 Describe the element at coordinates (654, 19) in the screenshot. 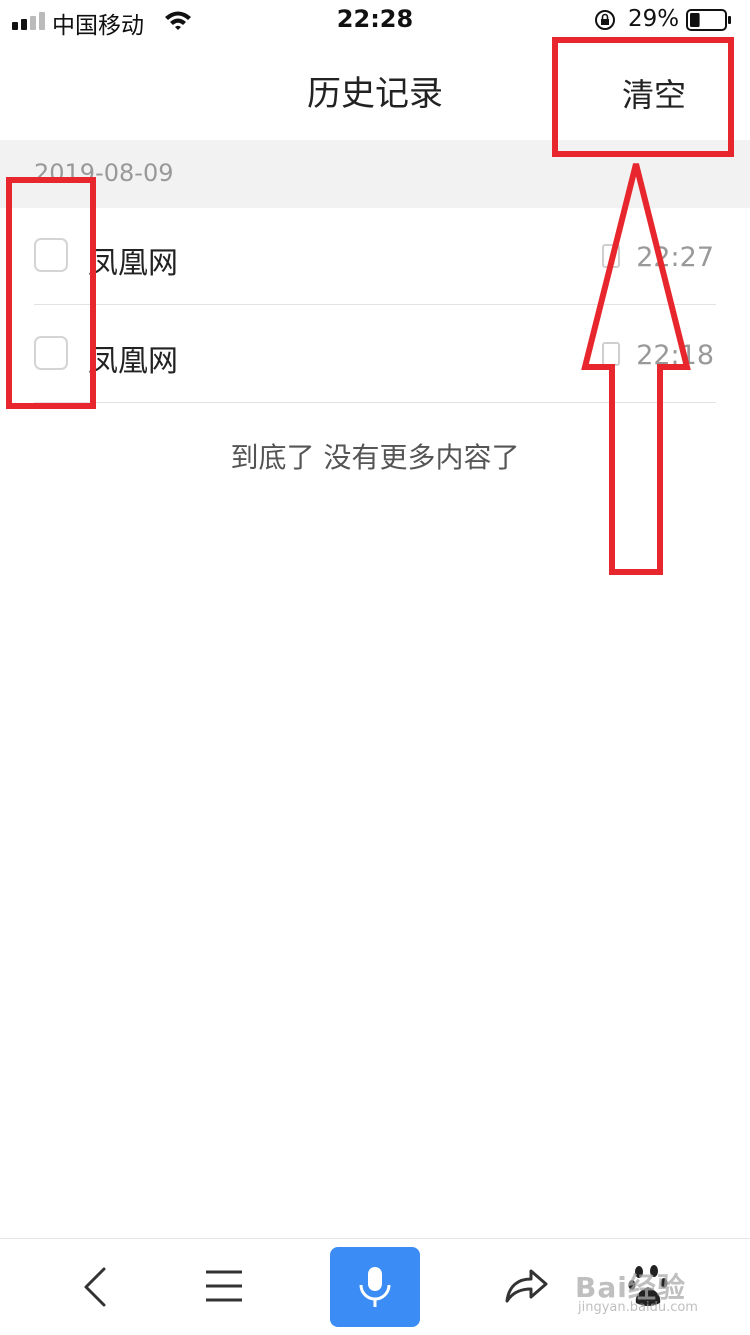

I see `battery-percent: 29%` at that location.